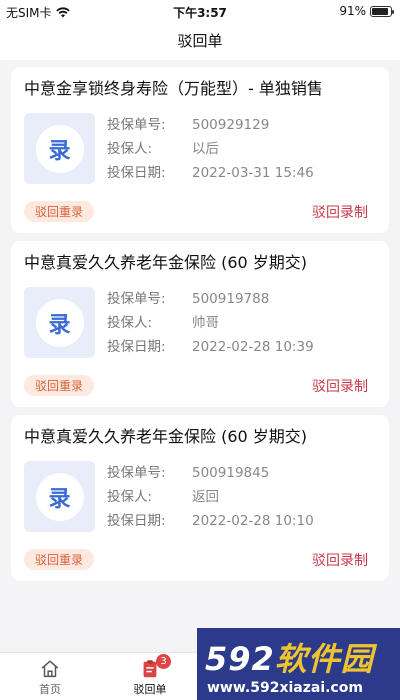 The image size is (400, 700). What do you see at coordinates (253, 173) in the screenshot?
I see `date-value: 2022-03-31 15:46` at bounding box center [253, 173].